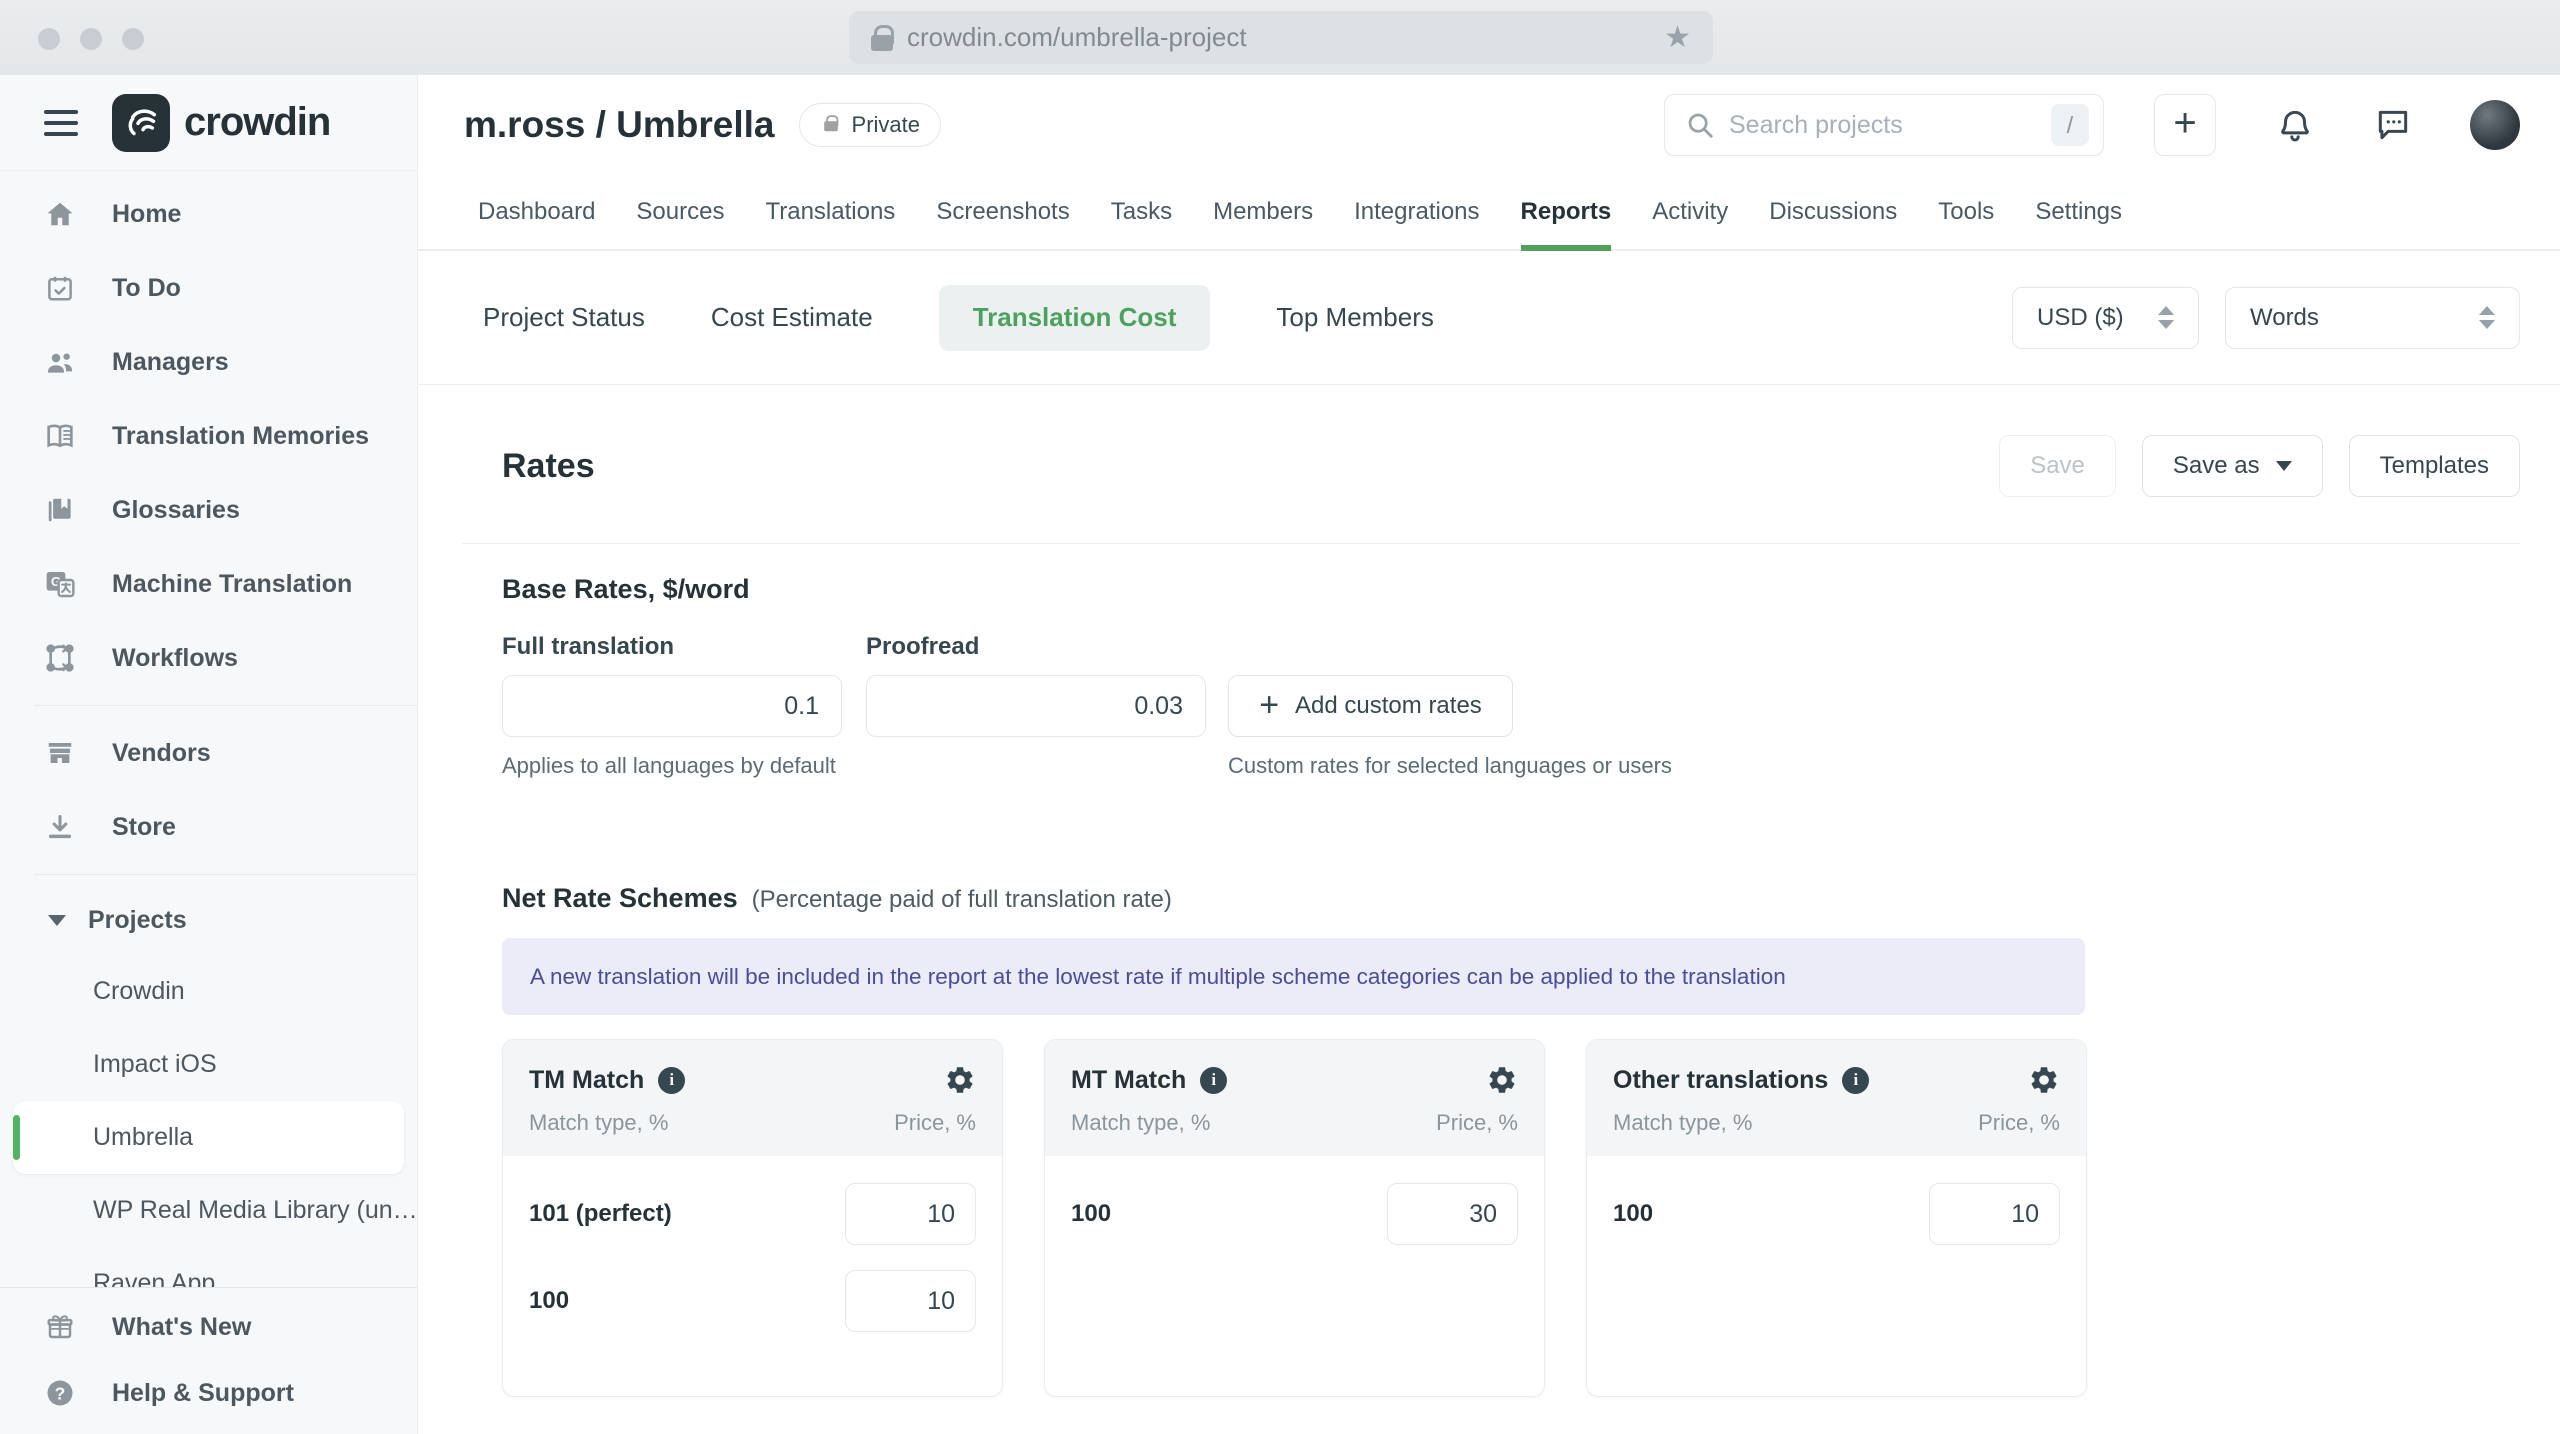 The width and height of the screenshot is (2560, 1434). I want to click on breadcrumb: m.ross / Umbrella, so click(619, 124).